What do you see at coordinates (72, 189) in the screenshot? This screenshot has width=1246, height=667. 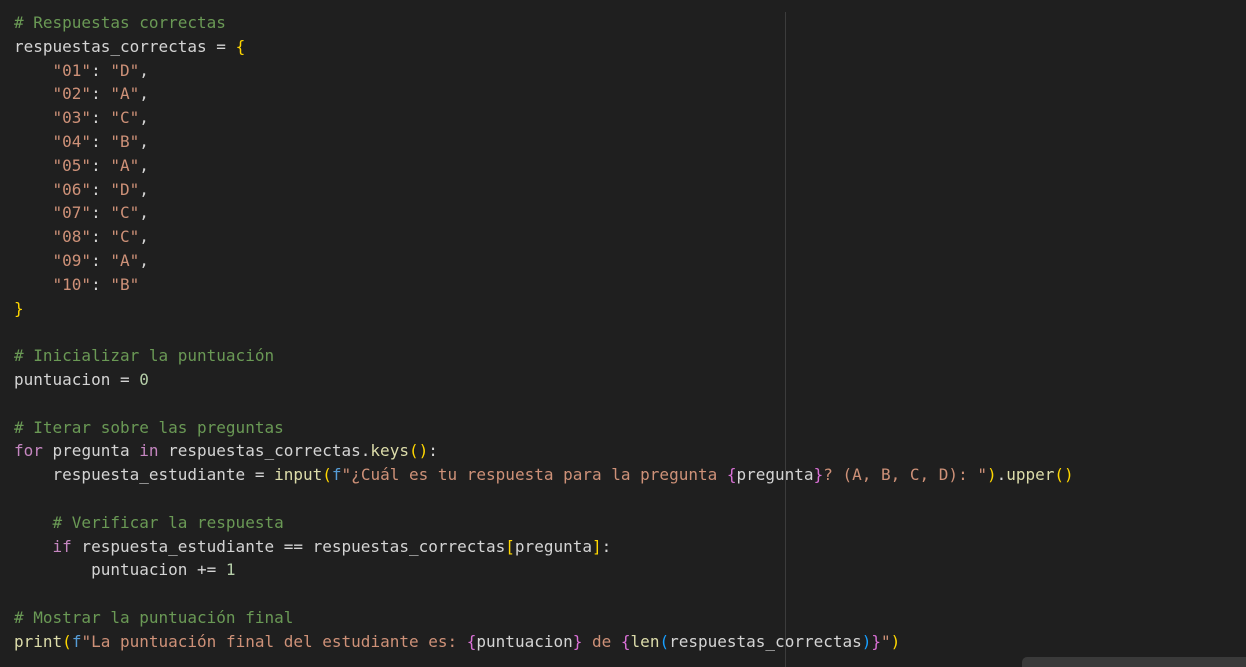 I see `code-token: "06"` at bounding box center [72, 189].